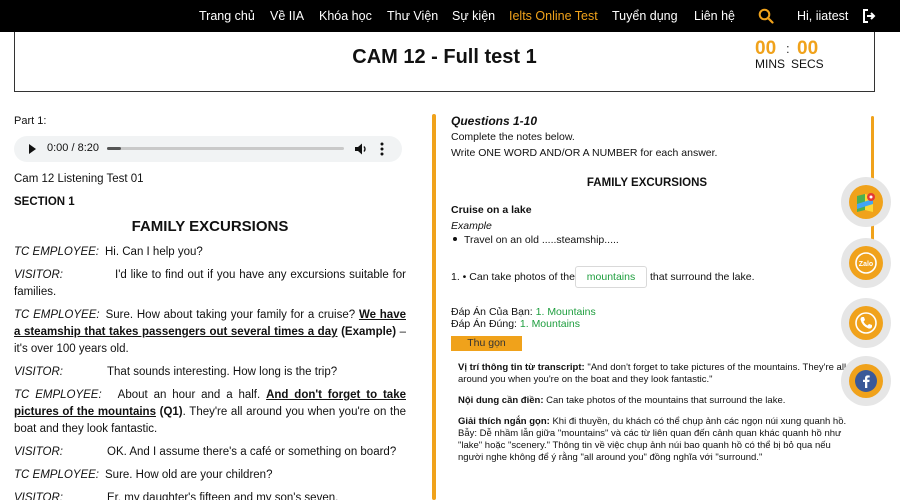  What do you see at coordinates (382, 149) in the screenshot?
I see `more-options-icon` at bounding box center [382, 149].